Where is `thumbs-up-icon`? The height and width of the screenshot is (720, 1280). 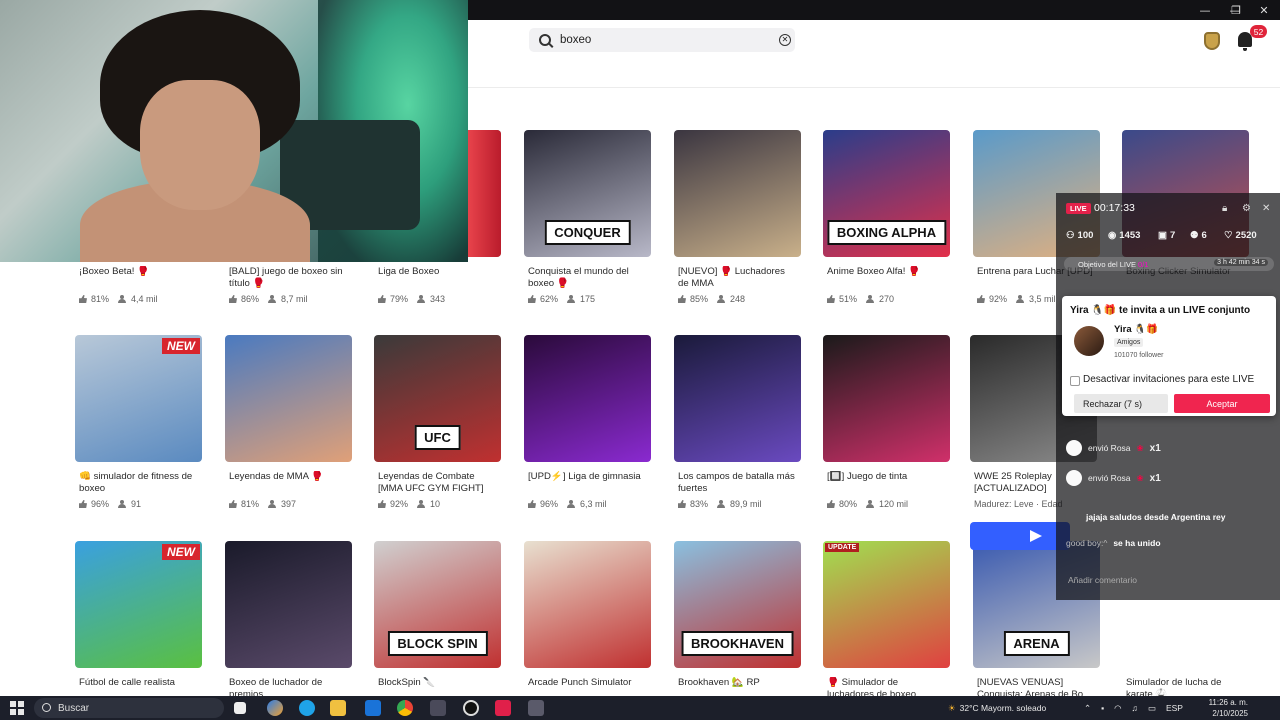 thumbs-up-icon is located at coordinates (532, 299).